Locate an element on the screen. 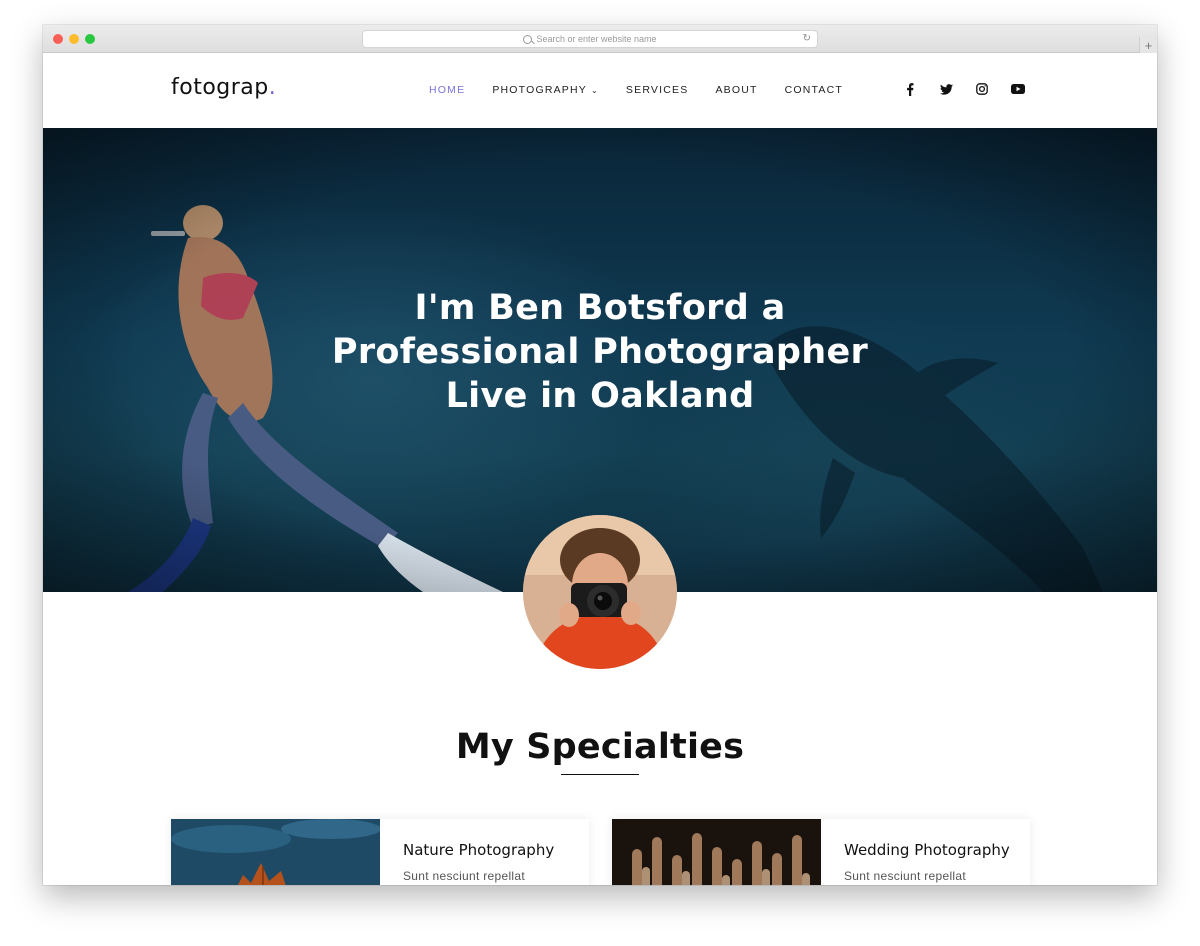 The width and height of the screenshot is (1200, 946). nature-card-image is located at coordinates (275, 852).